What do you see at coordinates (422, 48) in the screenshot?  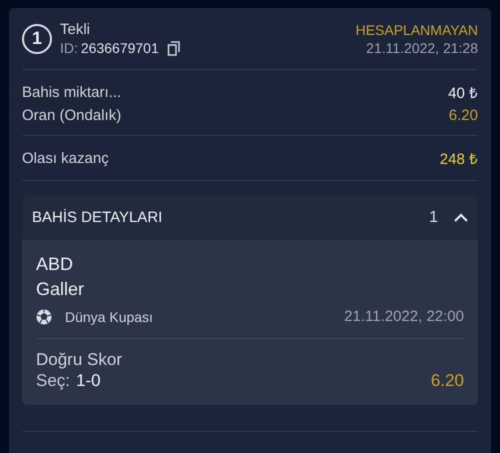 I see `placed-date: 21.11.2022, 21:28` at bounding box center [422, 48].